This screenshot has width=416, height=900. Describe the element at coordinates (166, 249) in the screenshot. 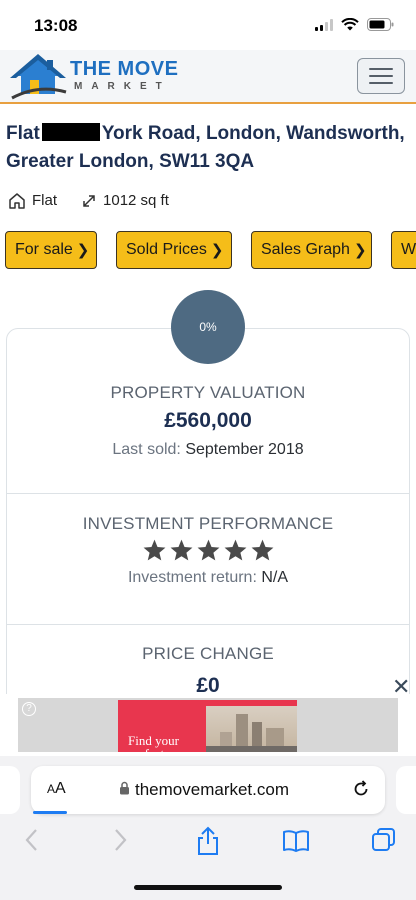

I see `sold-prices-label: Sold Prices` at that location.